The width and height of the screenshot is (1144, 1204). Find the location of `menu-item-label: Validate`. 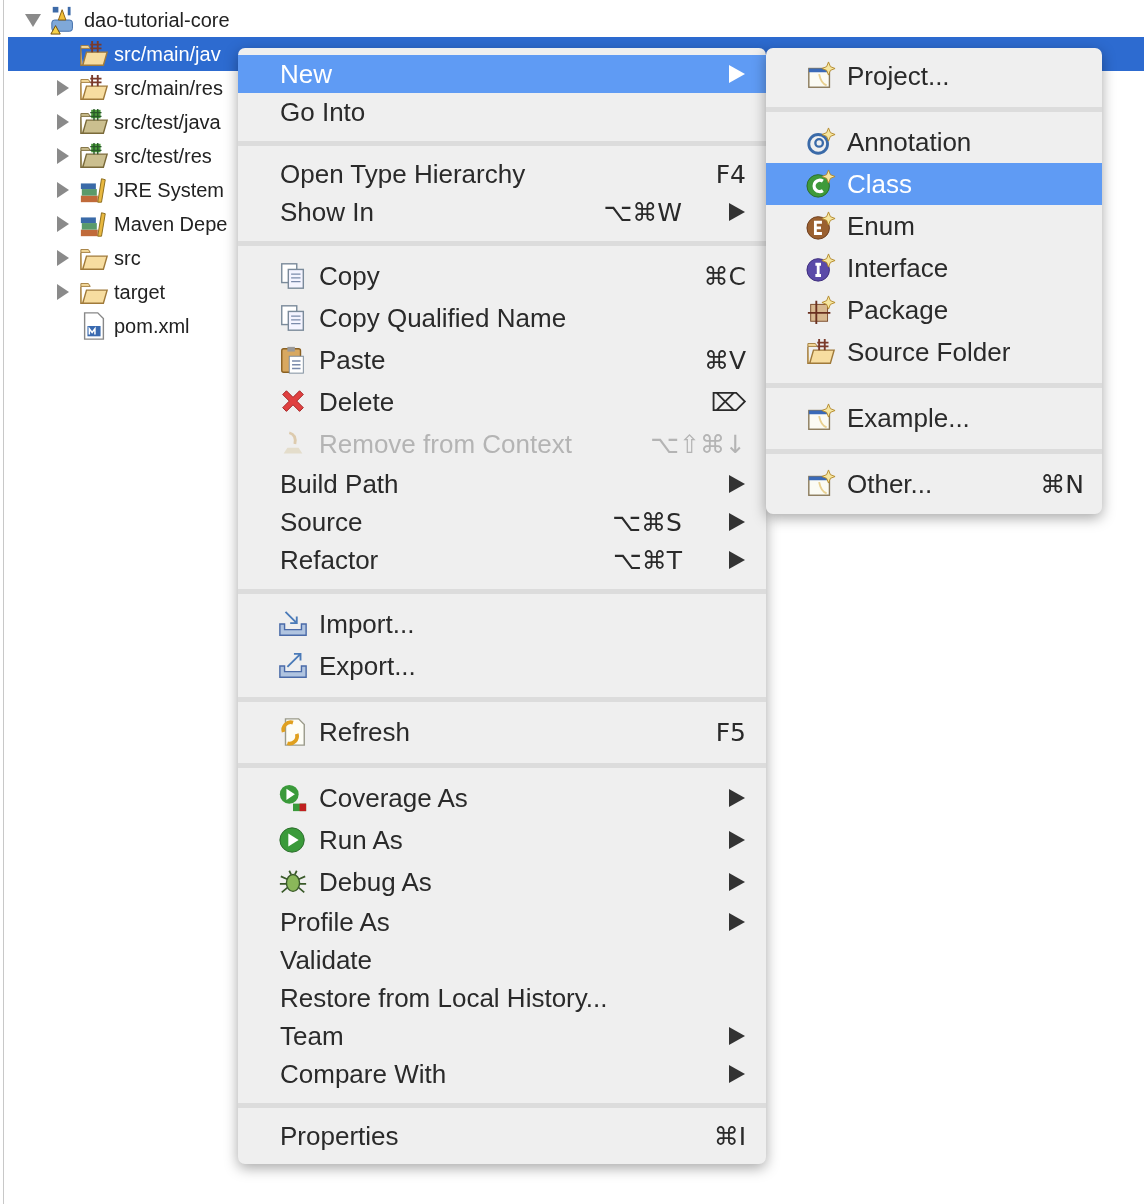

menu-item-label: Validate is located at coordinates (327, 960).